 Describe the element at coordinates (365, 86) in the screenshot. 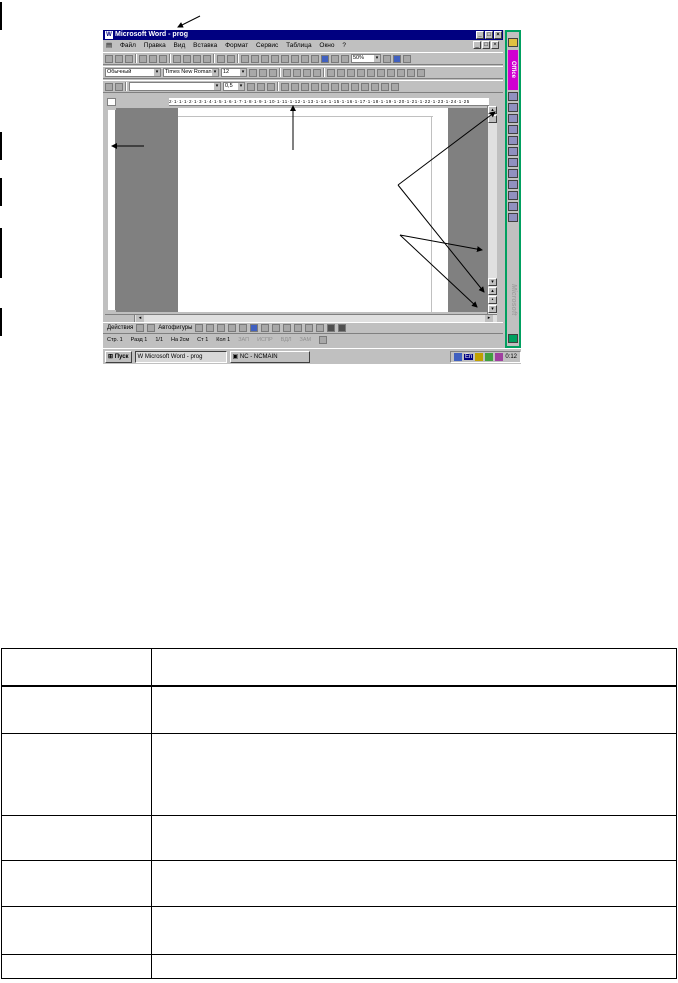

I see `change-text-direction-icon` at that location.